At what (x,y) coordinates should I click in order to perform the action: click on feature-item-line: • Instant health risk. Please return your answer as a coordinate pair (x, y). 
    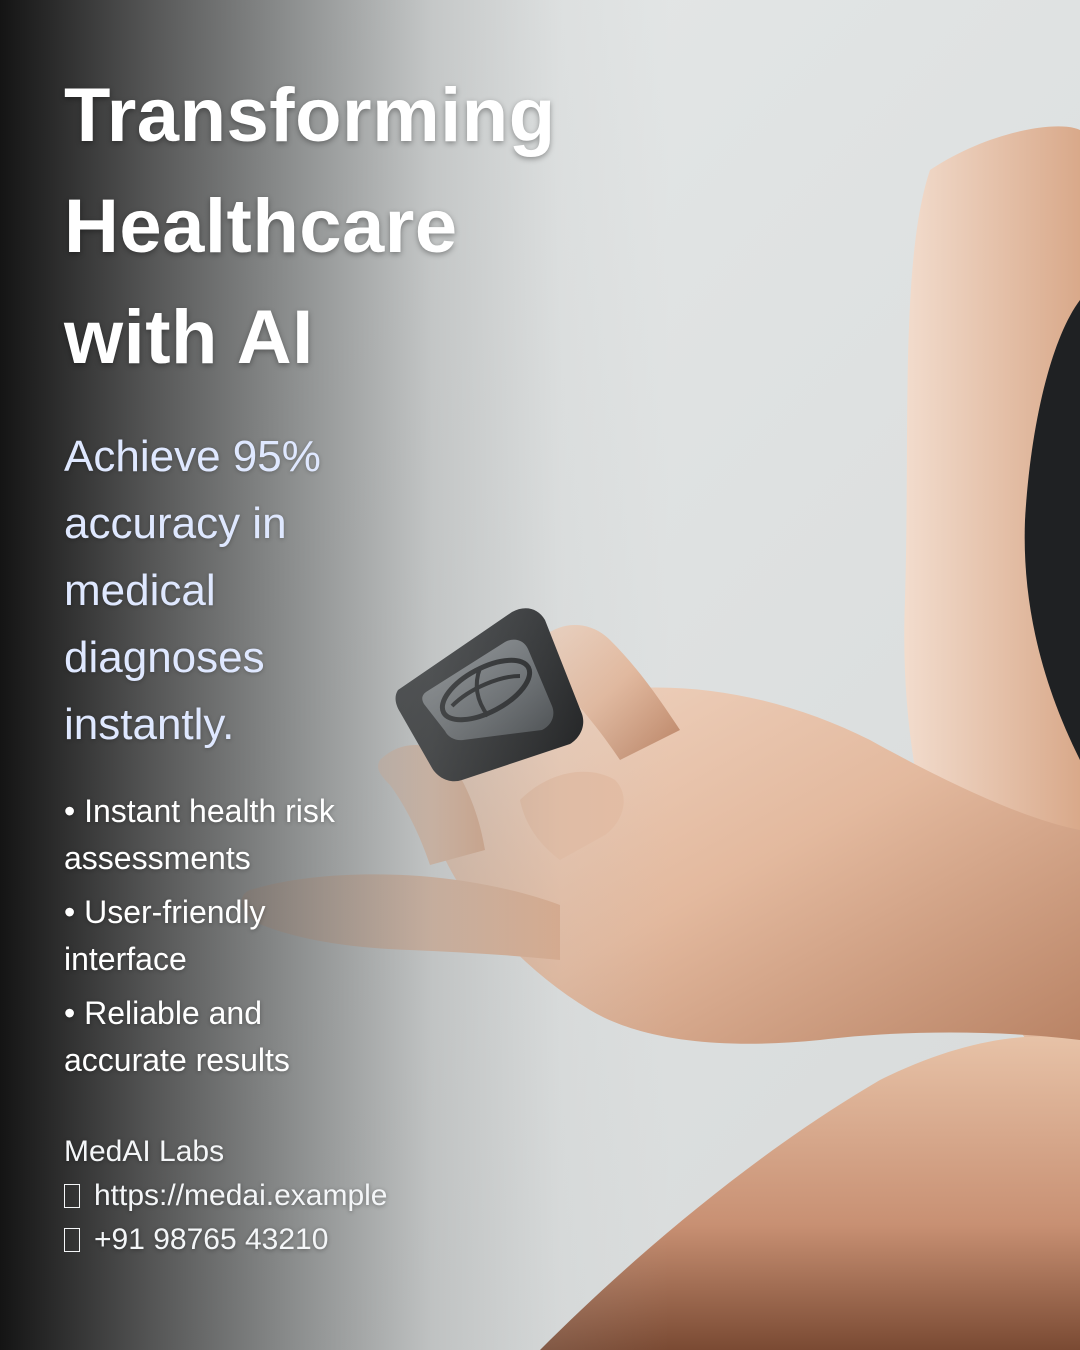
    Looking at the image, I should click on (199, 811).